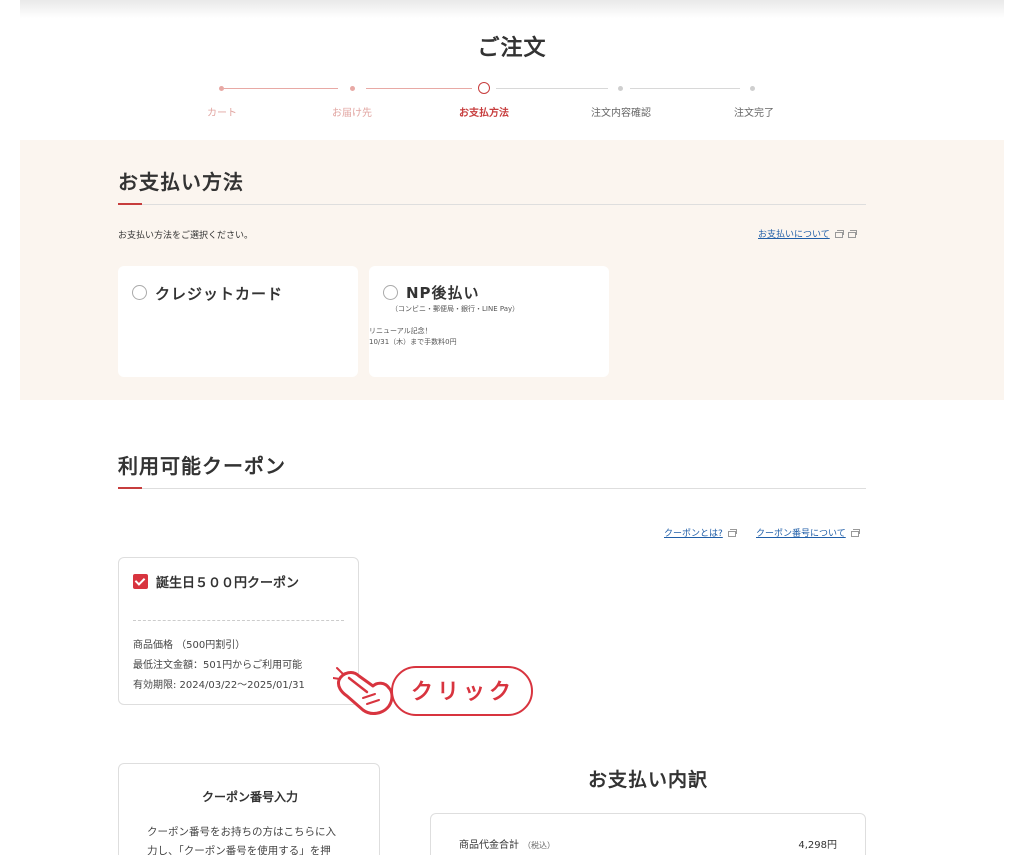 The image size is (1024, 855). Describe the element at coordinates (239, 850) in the screenshot. I see `coupon-code-description-line2: 力し、「クーポン番号を使用する」を押` at that location.